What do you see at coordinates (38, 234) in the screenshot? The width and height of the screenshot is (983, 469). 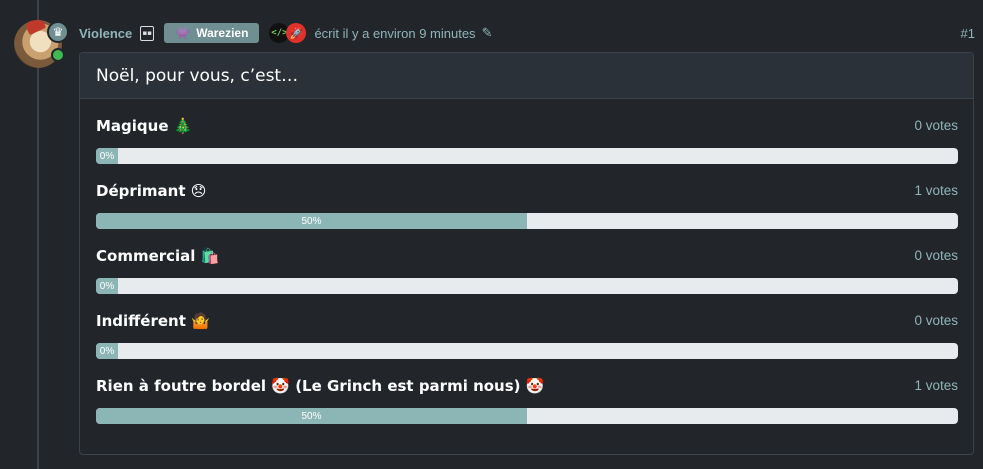 I see `thread-line` at bounding box center [38, 234].